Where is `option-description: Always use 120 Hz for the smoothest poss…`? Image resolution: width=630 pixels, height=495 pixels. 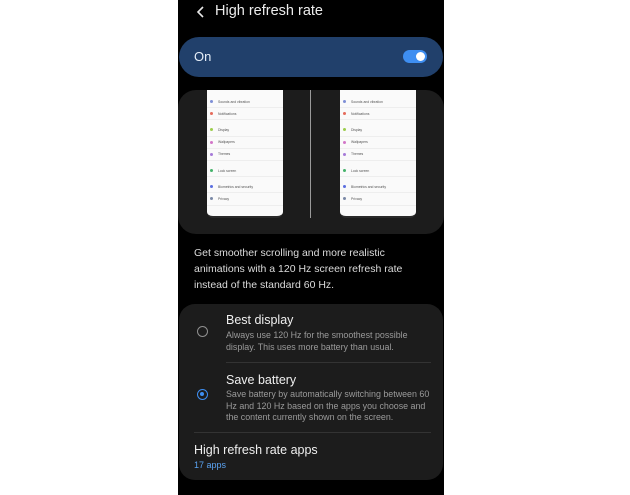 option-description: Always use 120 Hz for the smoothest poss… is located at coordinates (317, 341).